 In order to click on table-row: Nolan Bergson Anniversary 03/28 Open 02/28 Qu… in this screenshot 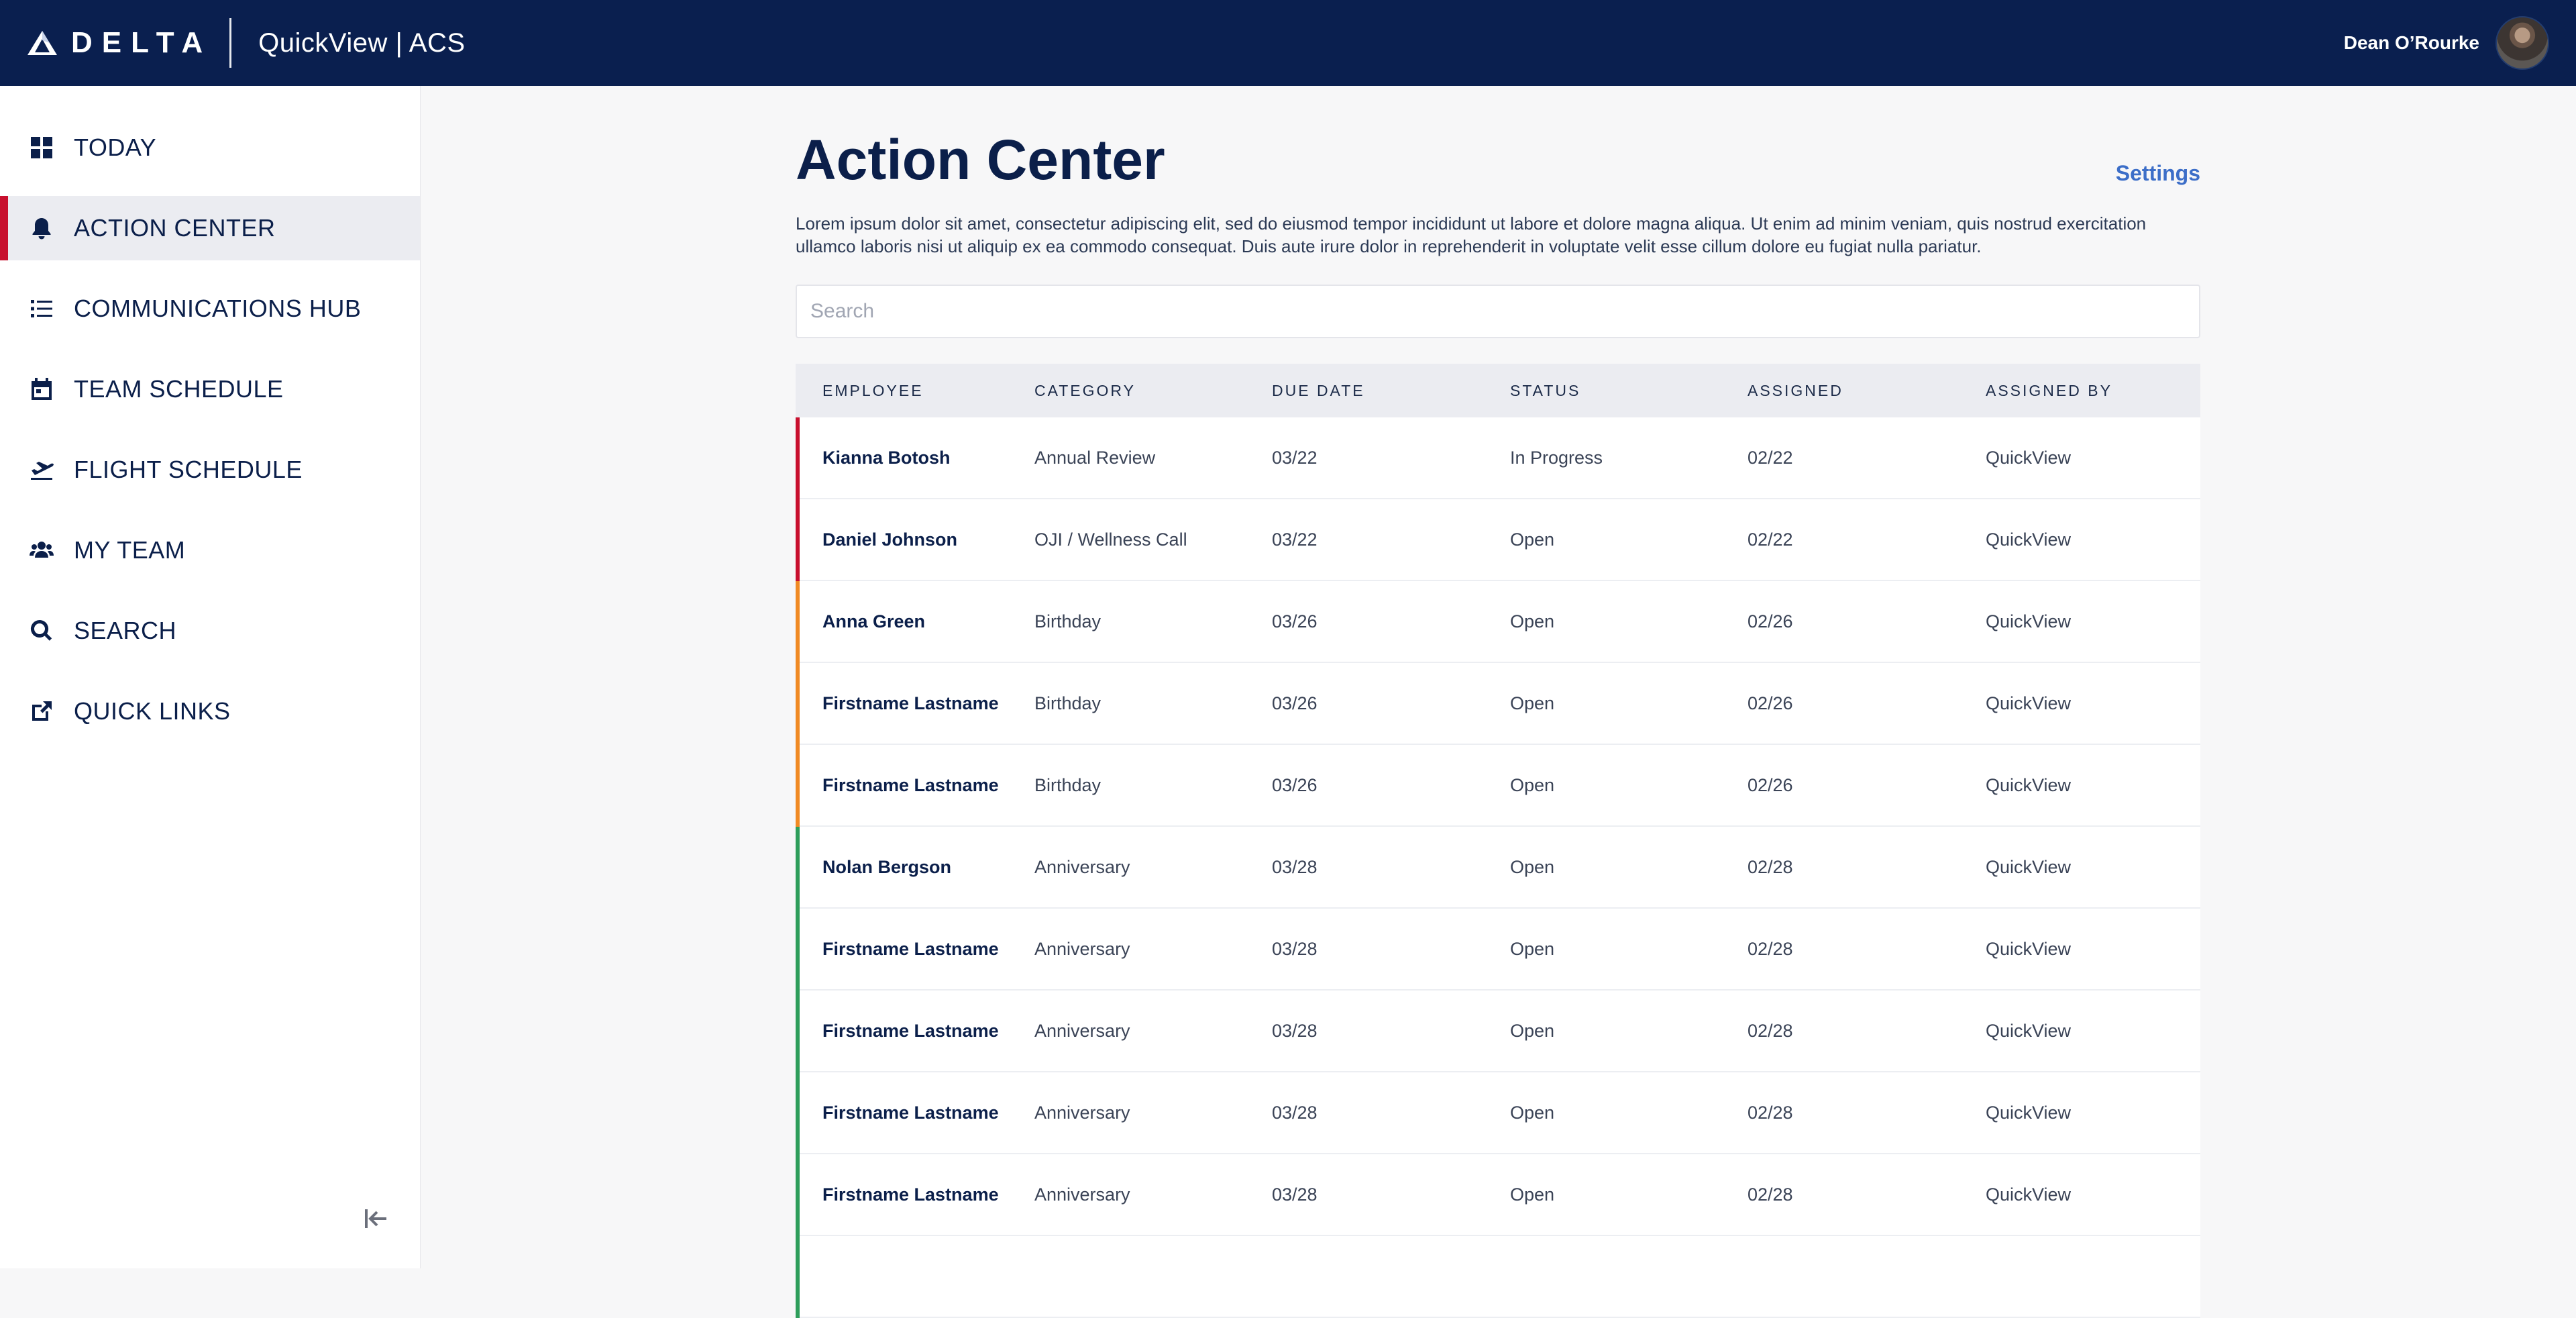, I will do `click(1498, 868)`.